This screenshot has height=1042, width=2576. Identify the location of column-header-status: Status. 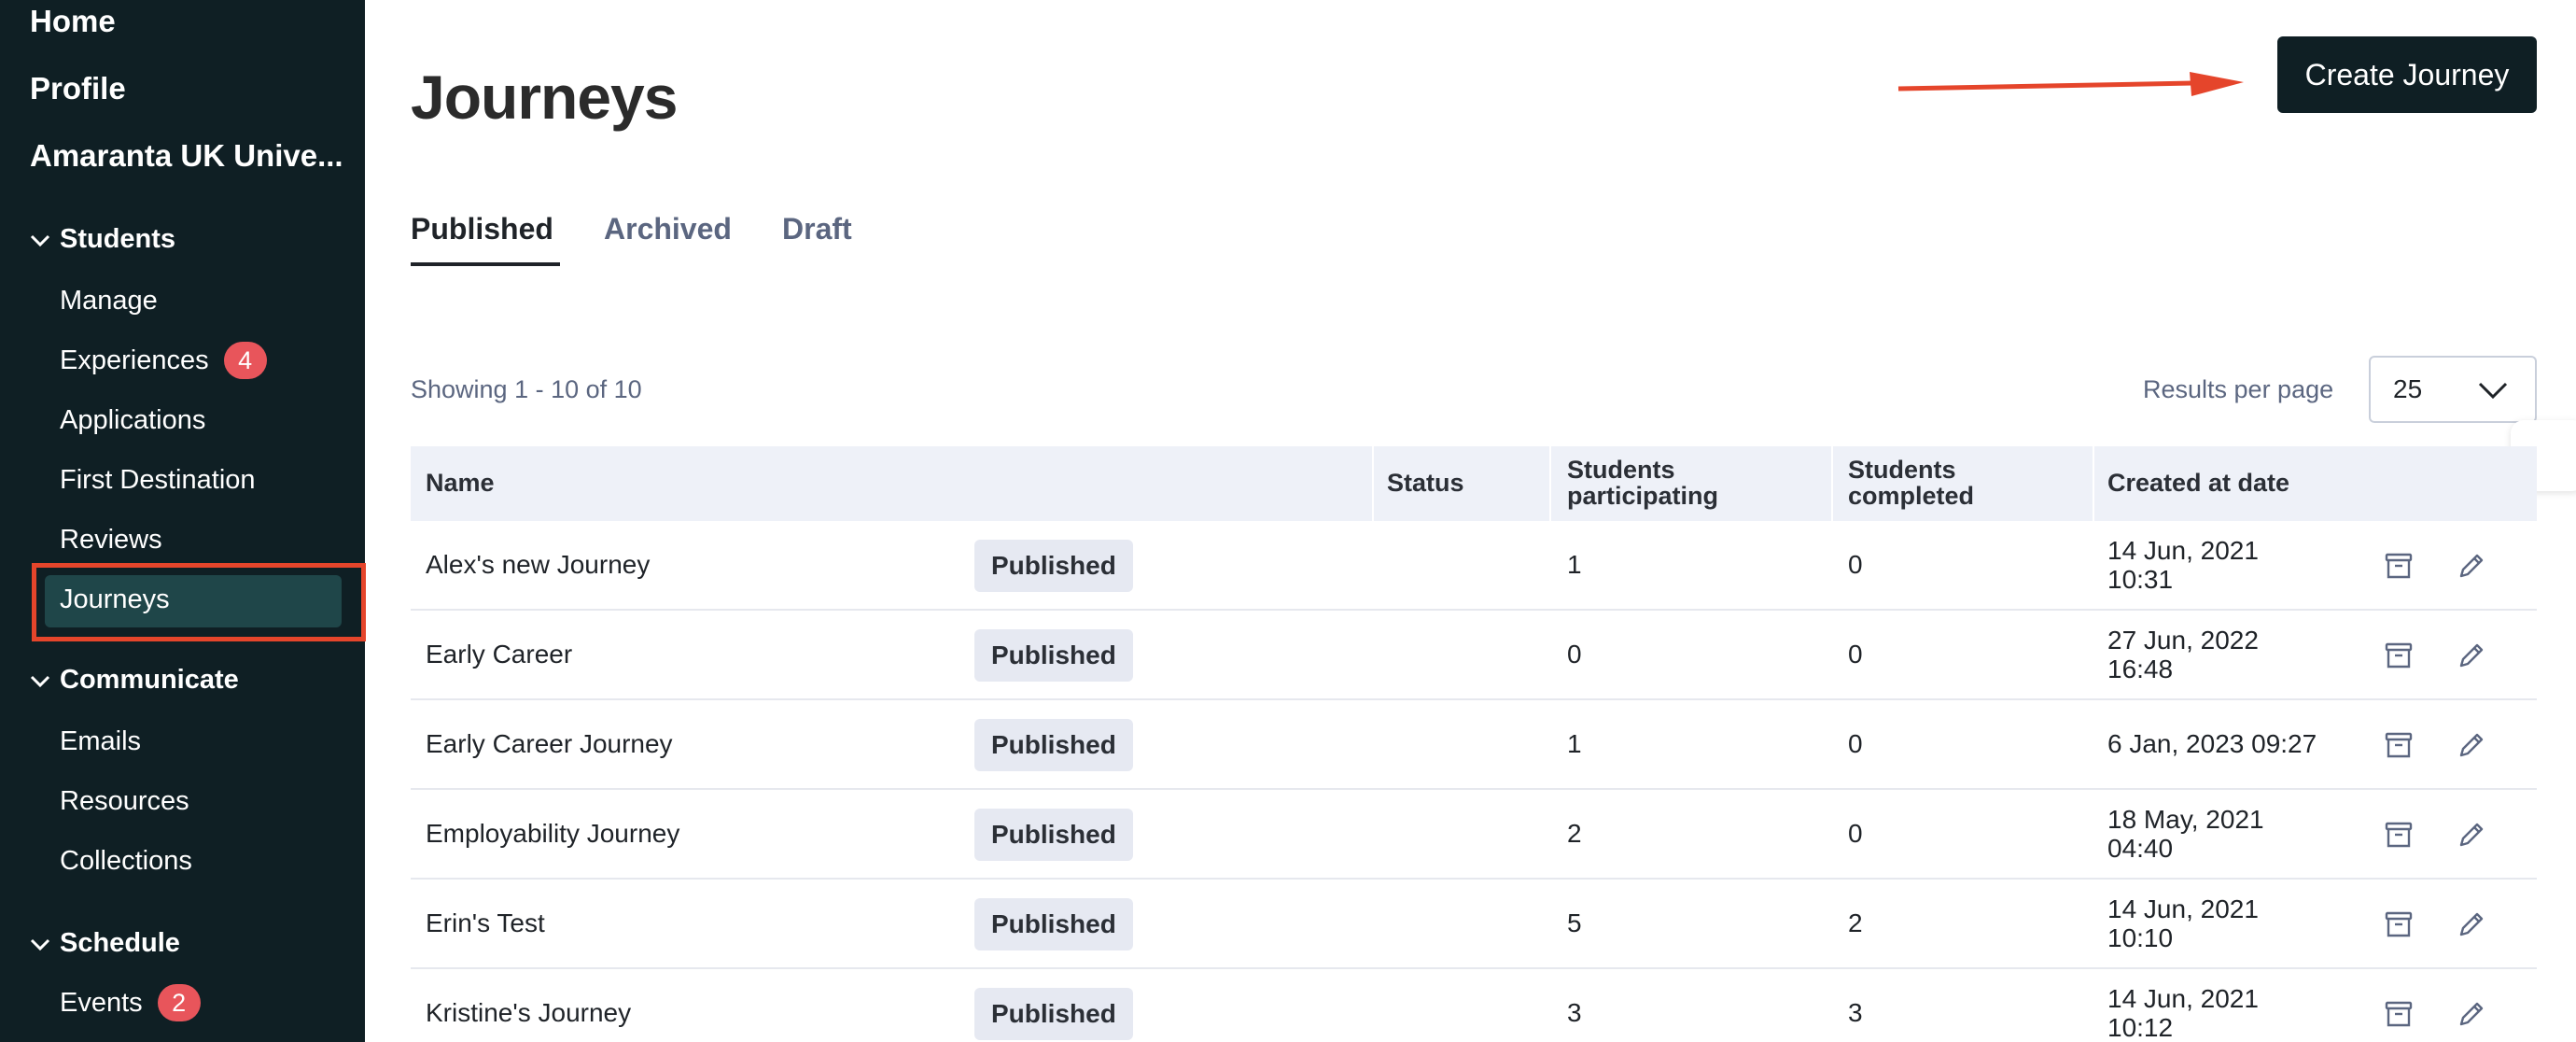
(1425, 483).